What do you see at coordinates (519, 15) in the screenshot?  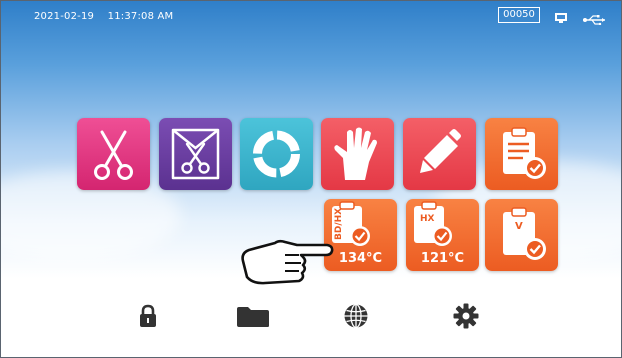 I see `cycle-counter: 00050` at bounding box center [519, 15].